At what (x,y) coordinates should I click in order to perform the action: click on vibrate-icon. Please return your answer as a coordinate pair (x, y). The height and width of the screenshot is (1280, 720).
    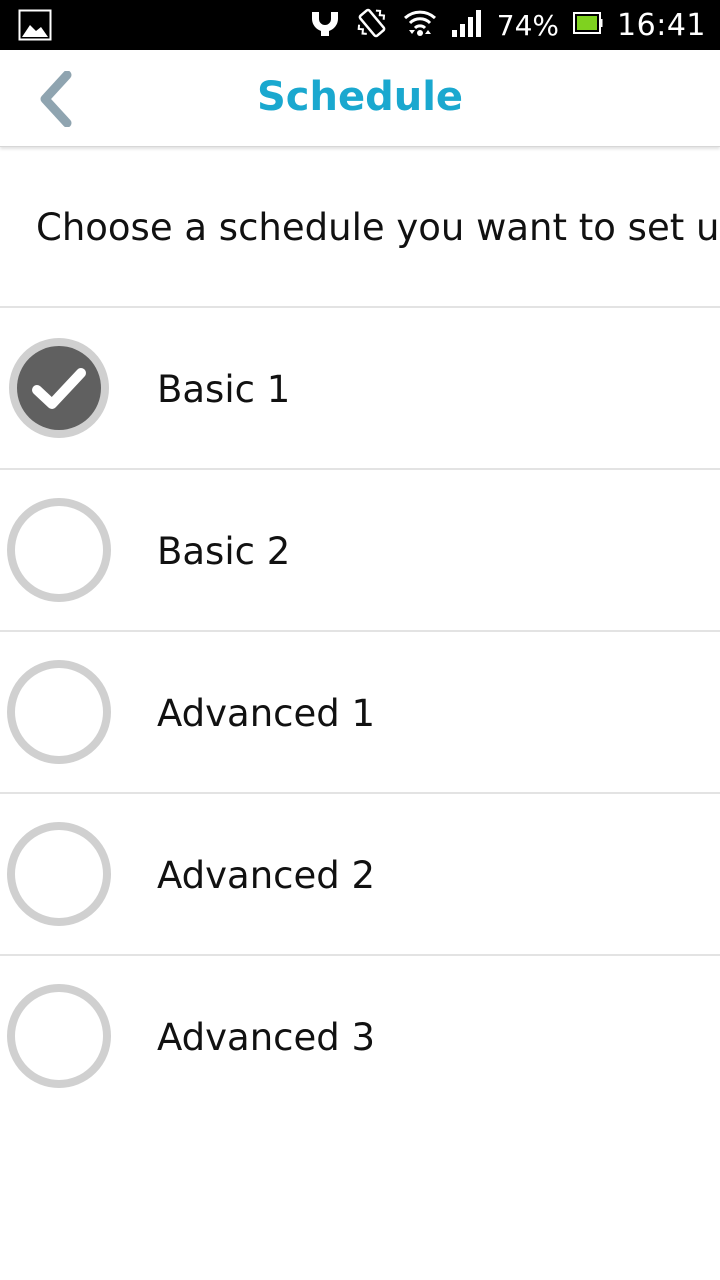
    Looking at the image, I should click on (372, 25).